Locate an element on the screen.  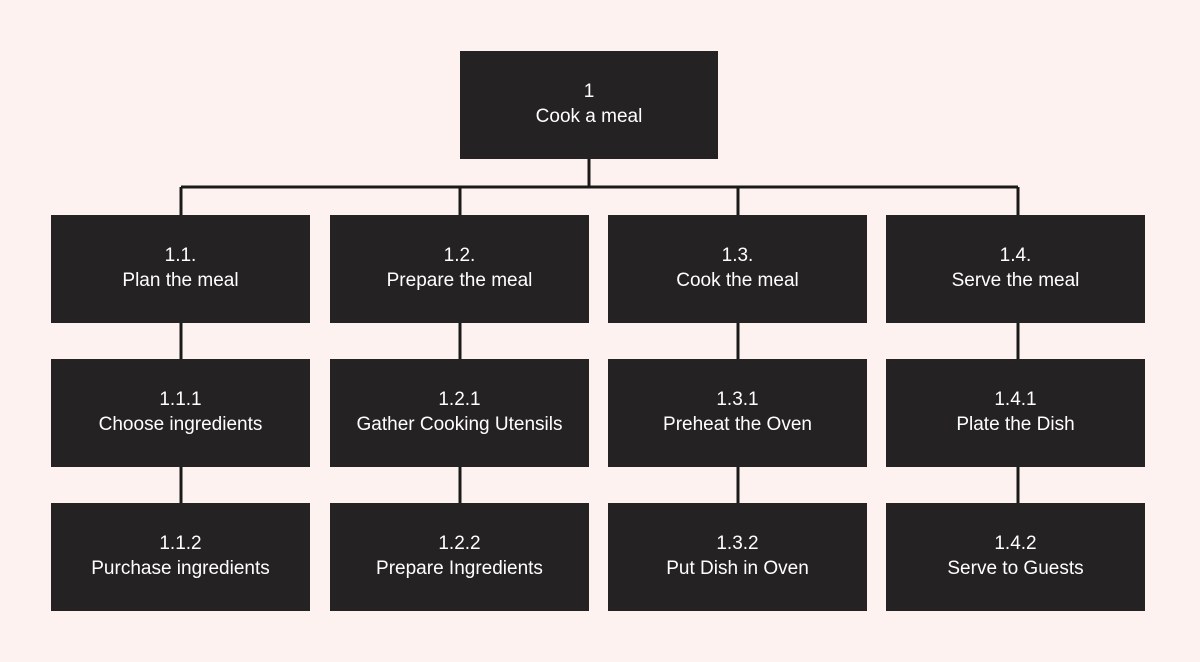
wbs-node-code: 1.1.1 is located at coordinates (180, 400).